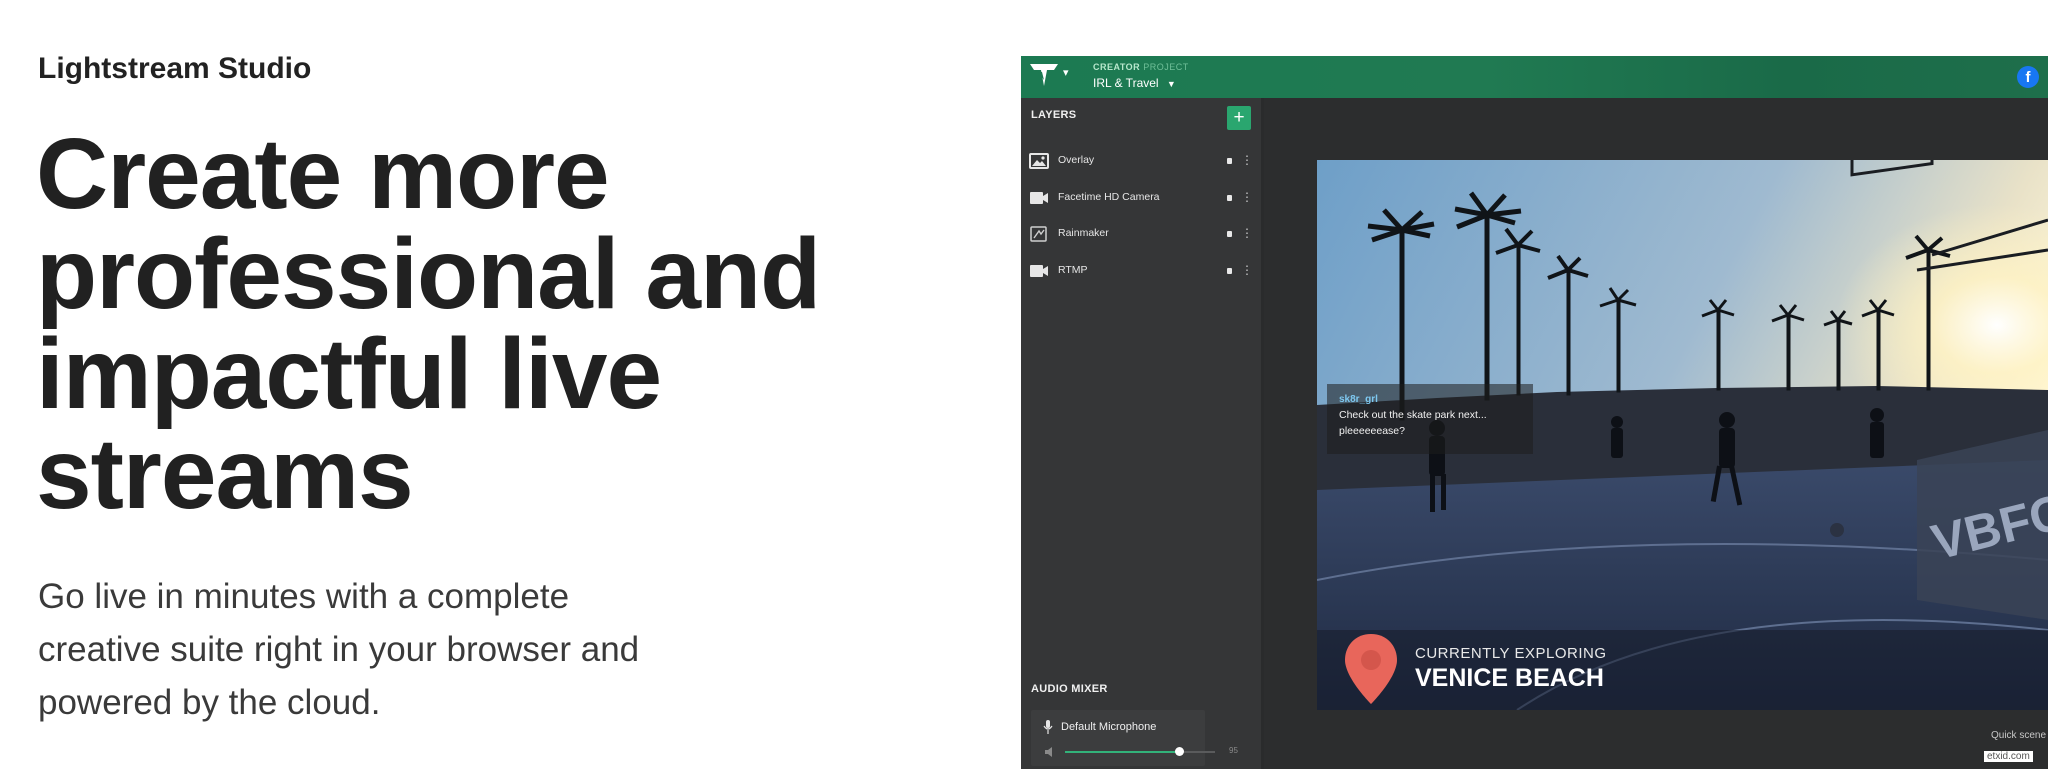 The image size is (2048, 769). I want to click on project-kicker-label: PROJECT, so click(1166, 67).